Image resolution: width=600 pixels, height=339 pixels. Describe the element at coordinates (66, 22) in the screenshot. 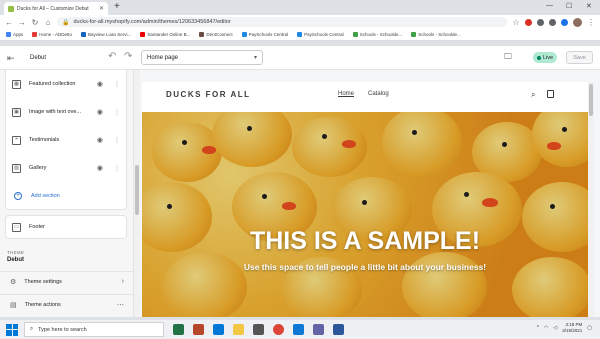

I see `lock-icon: 🔒` at that location.